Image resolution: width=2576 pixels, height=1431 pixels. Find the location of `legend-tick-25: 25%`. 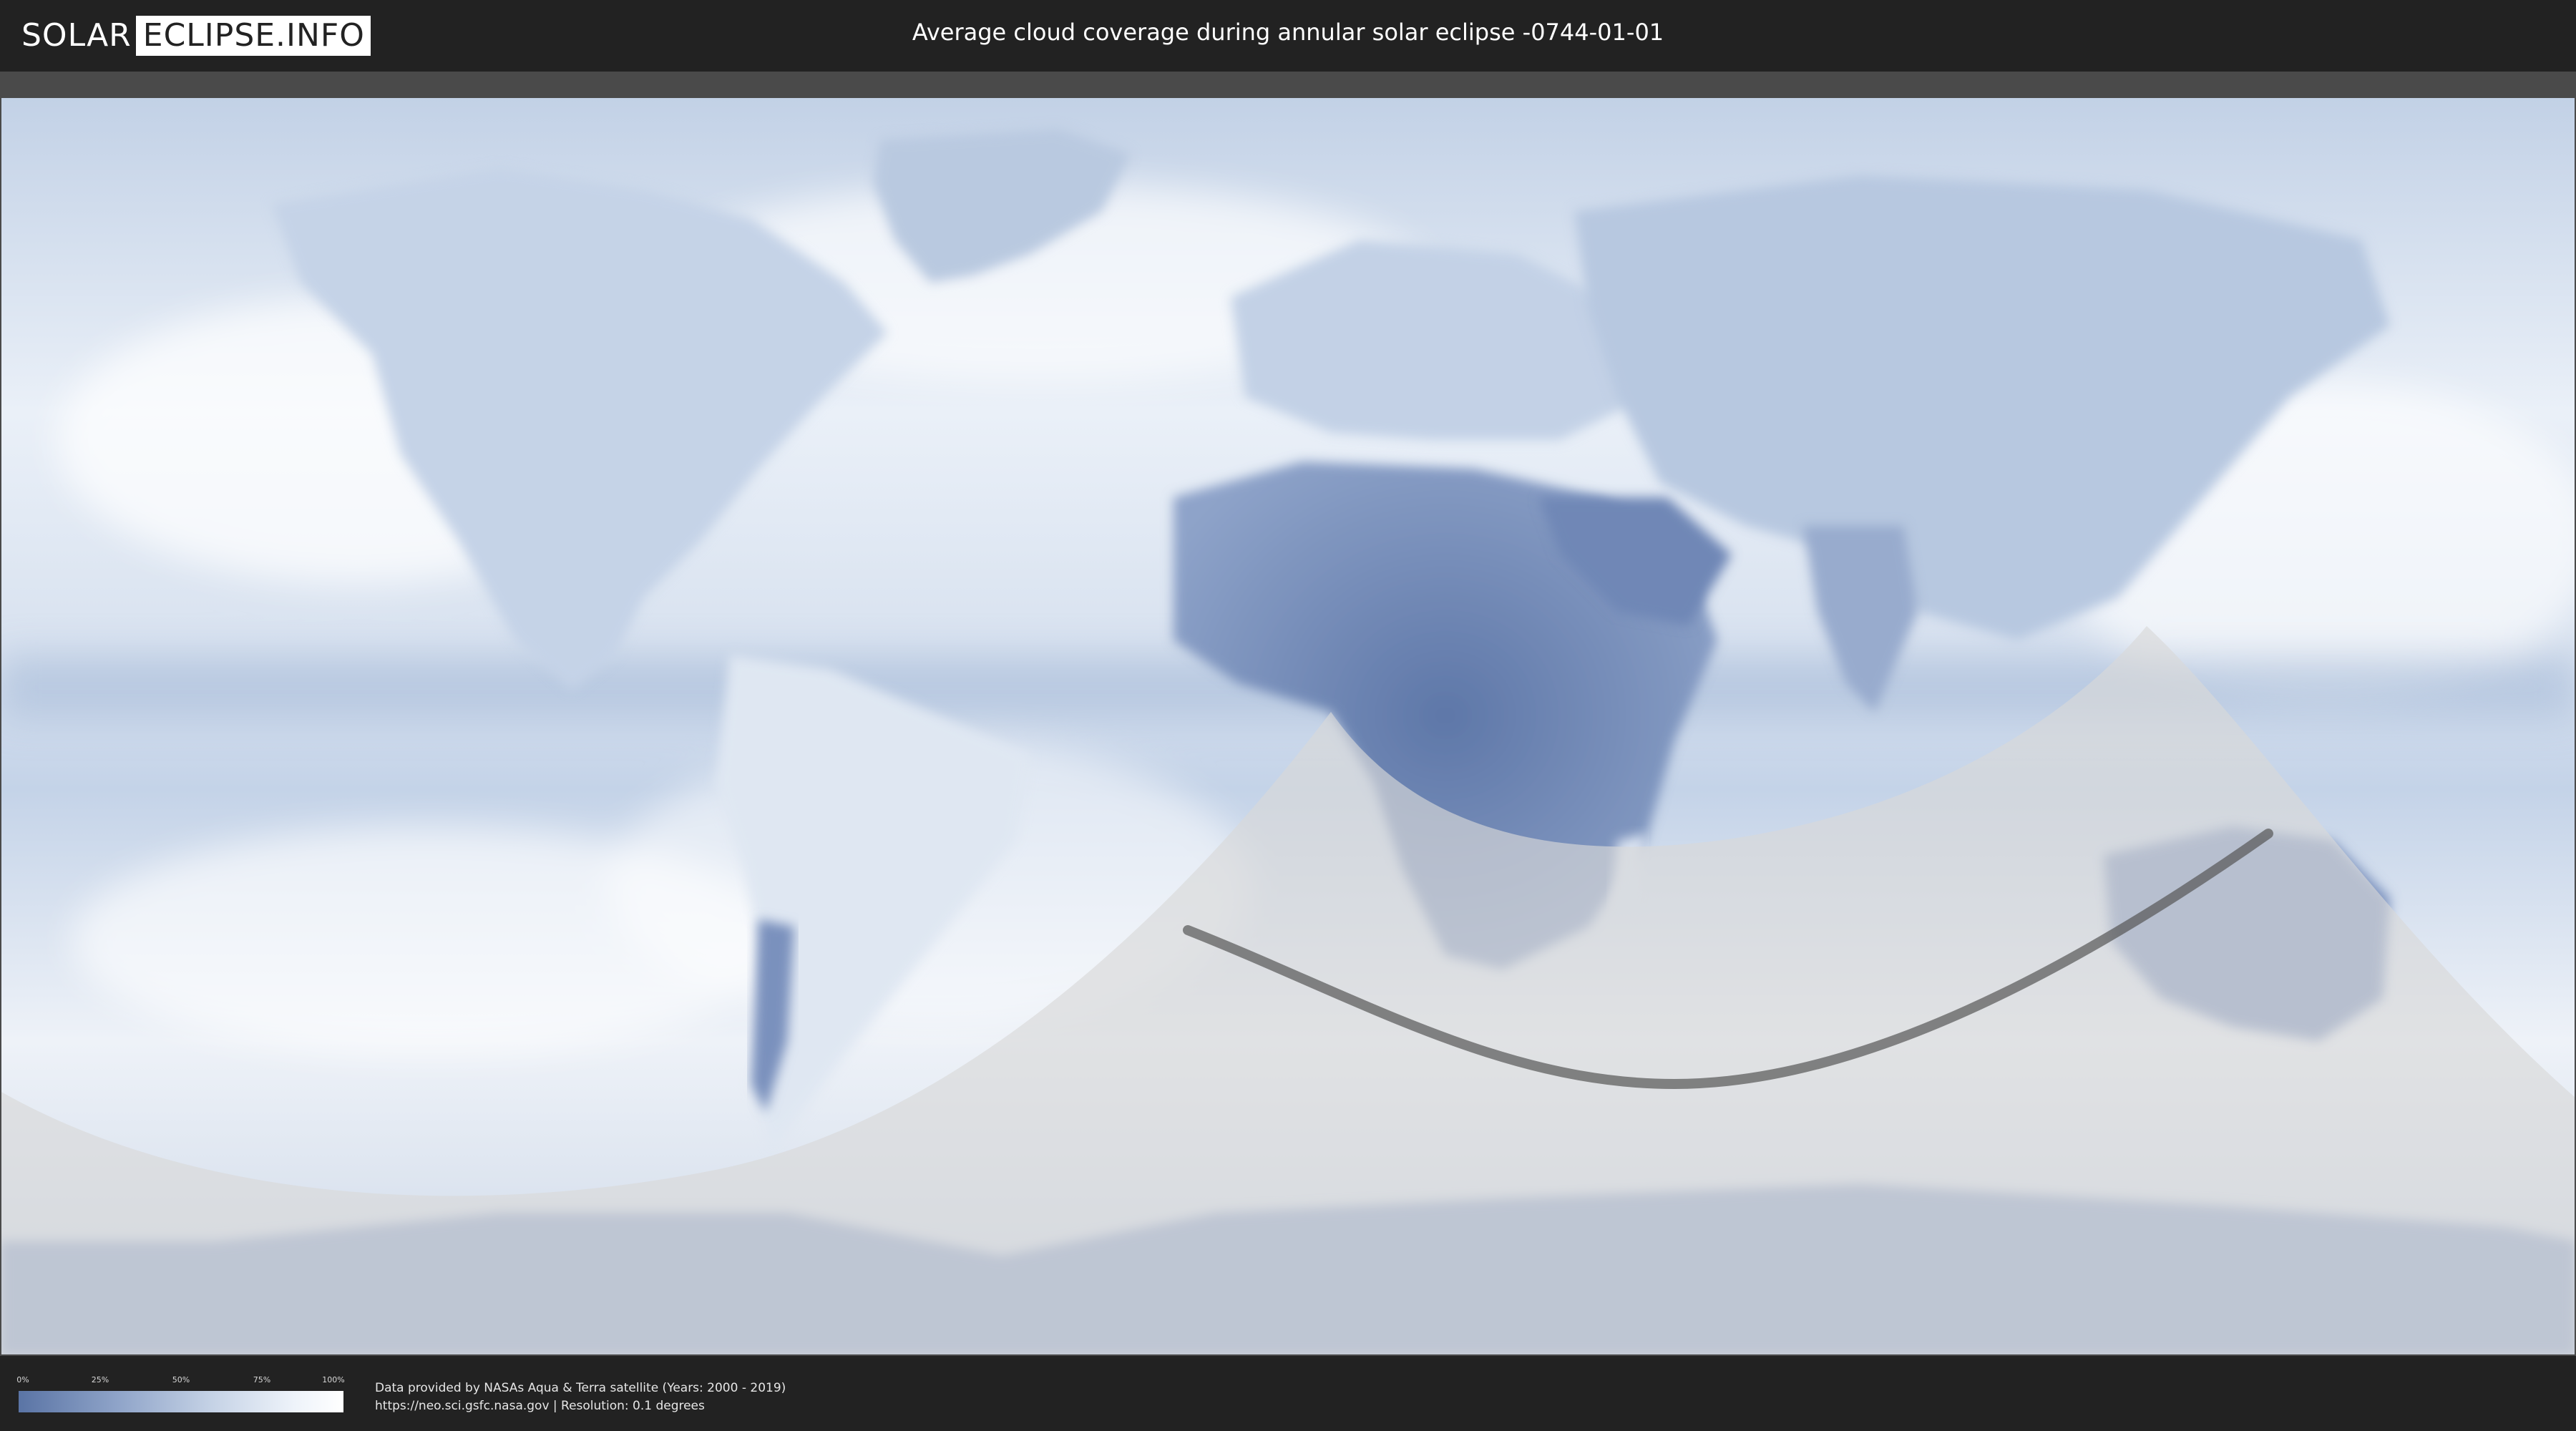

legend-tick-25: 25% is located at coordinates (100, 1379).